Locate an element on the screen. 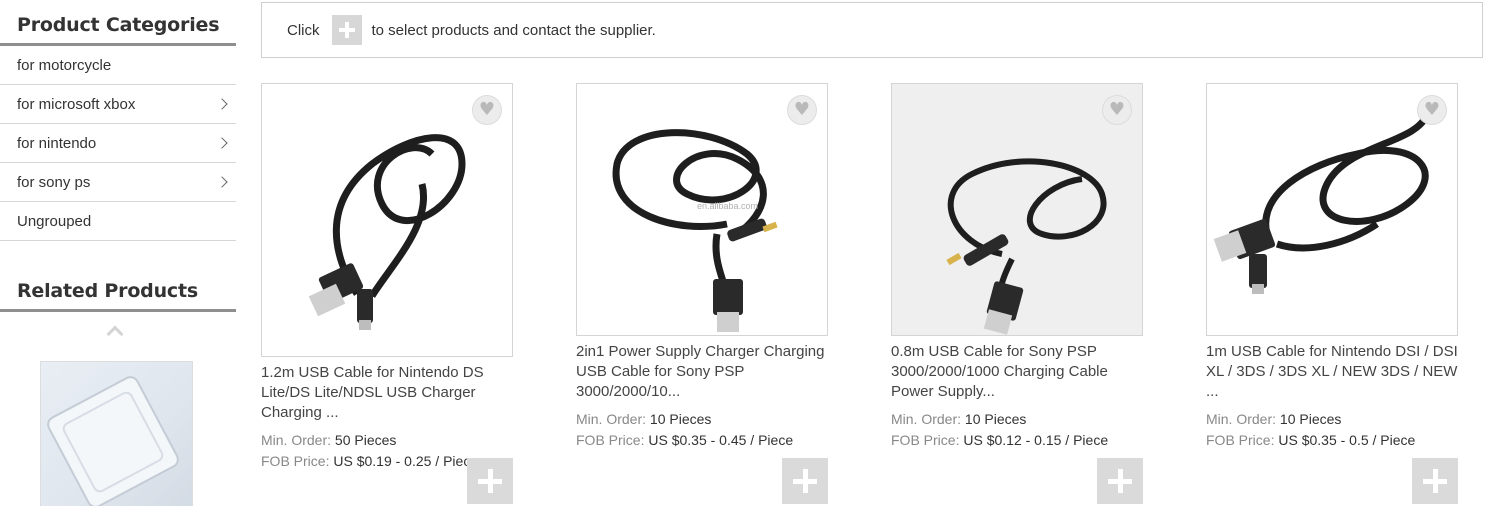  product-image: en.alibaba.com is located at coordinates (702, 209).